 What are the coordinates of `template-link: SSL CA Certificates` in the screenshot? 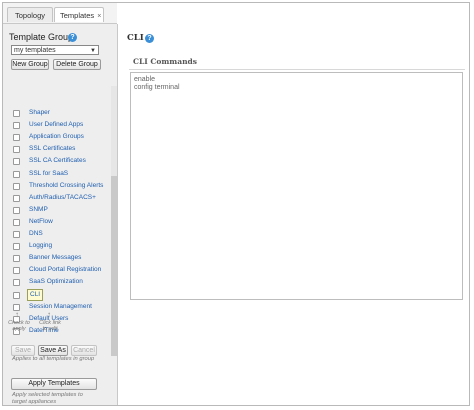 It's located at (57, 160).